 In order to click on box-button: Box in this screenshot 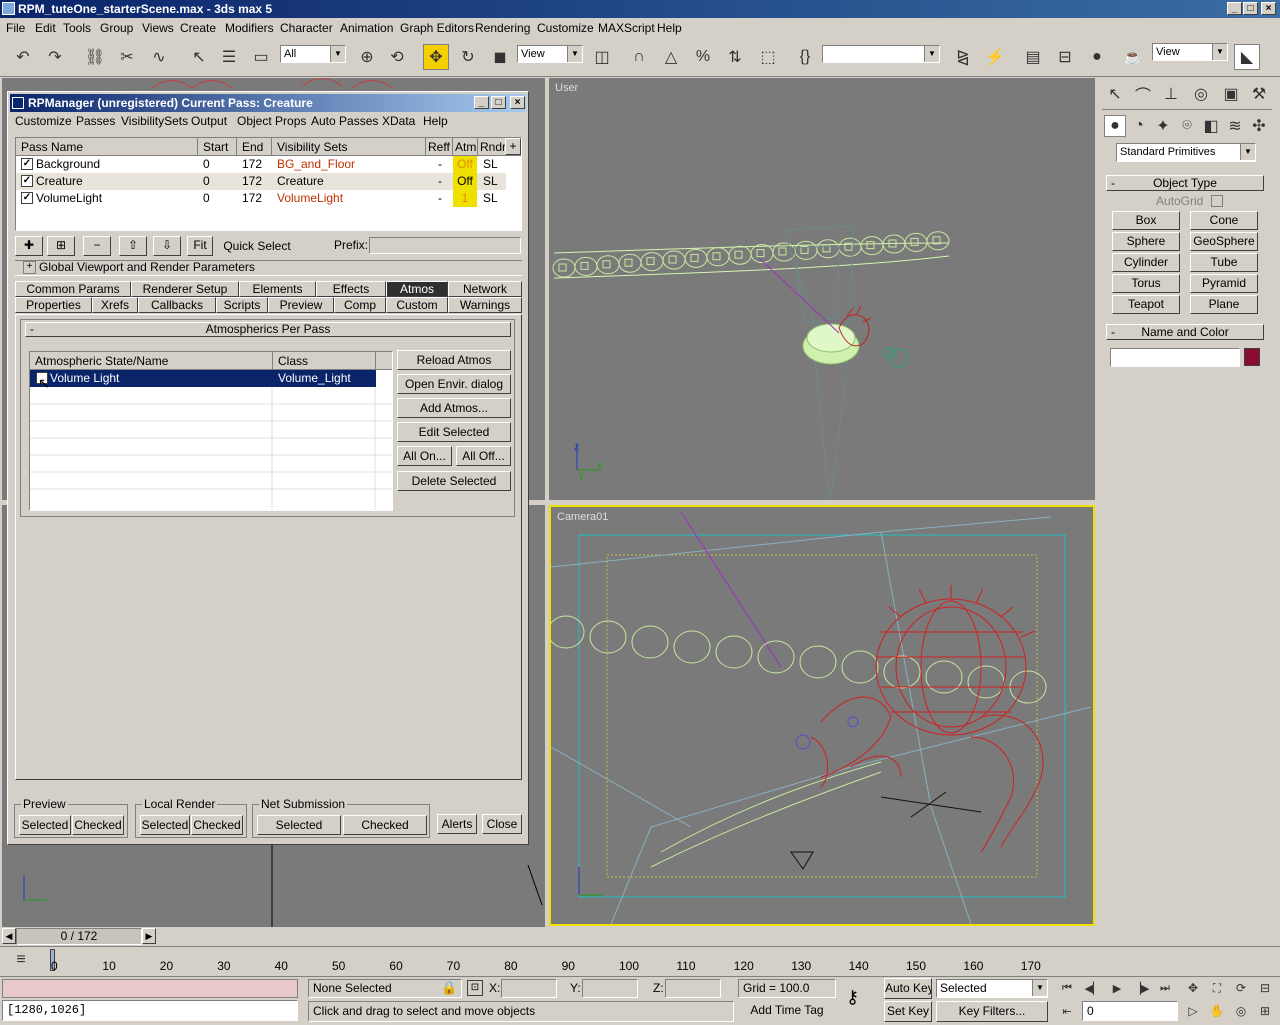, I will do `click(1146, 220)`.